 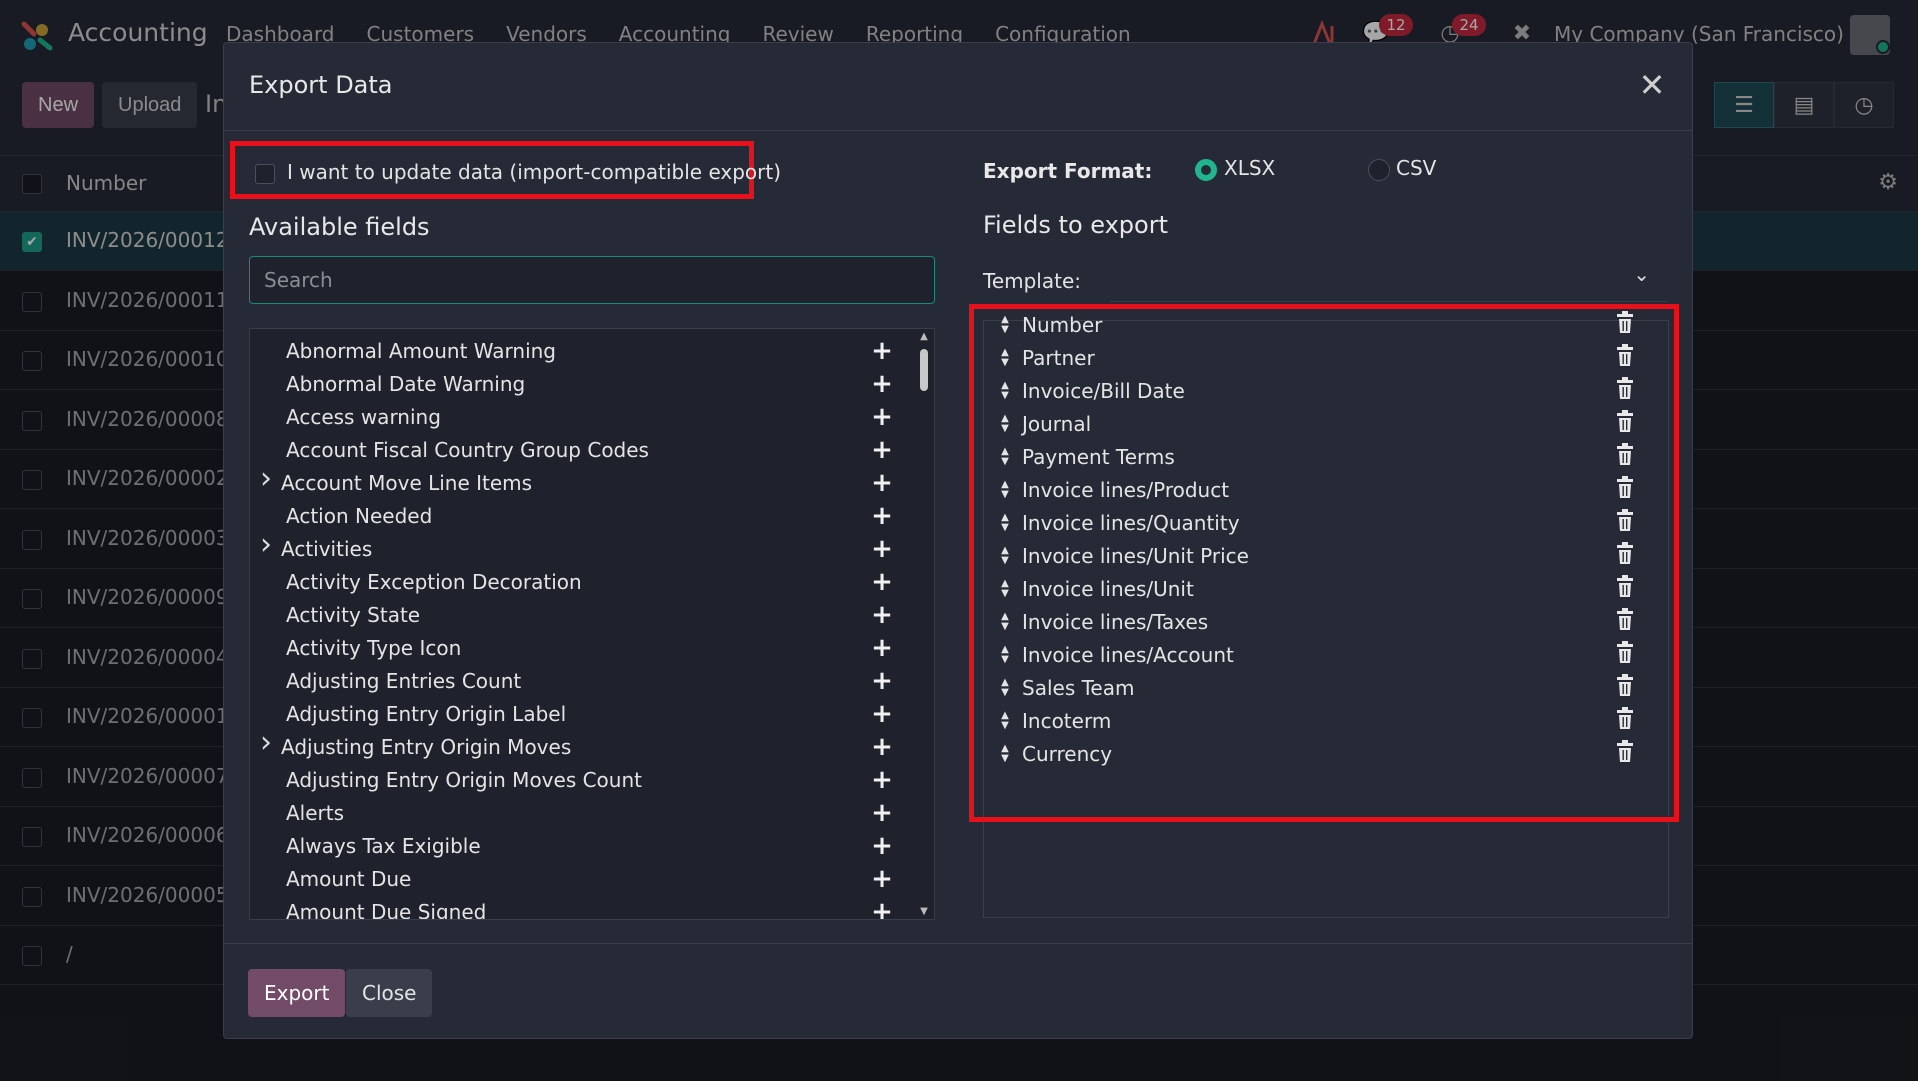 I want to click on available-field-item: Account Fiscal Country Group Codes +, so click(x=580, y=450).